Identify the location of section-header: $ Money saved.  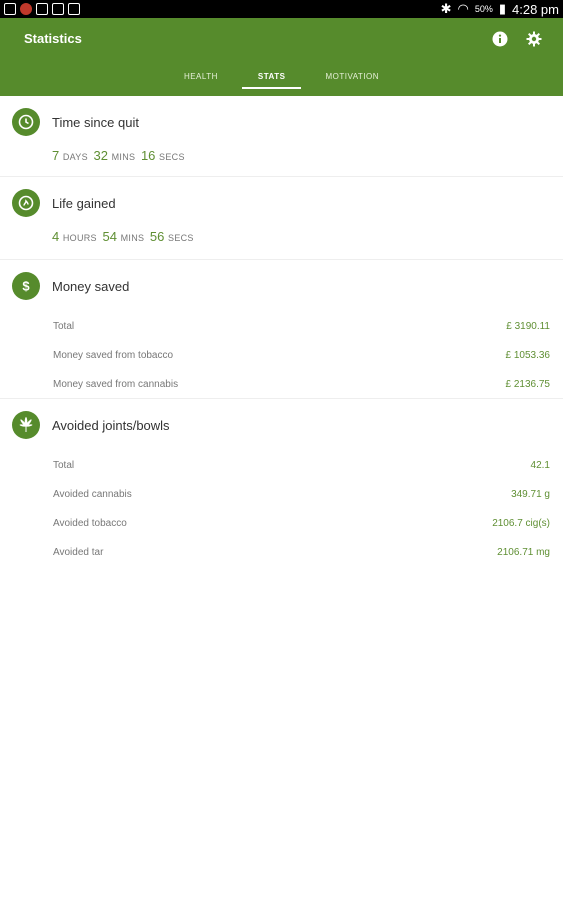
(281, 286).